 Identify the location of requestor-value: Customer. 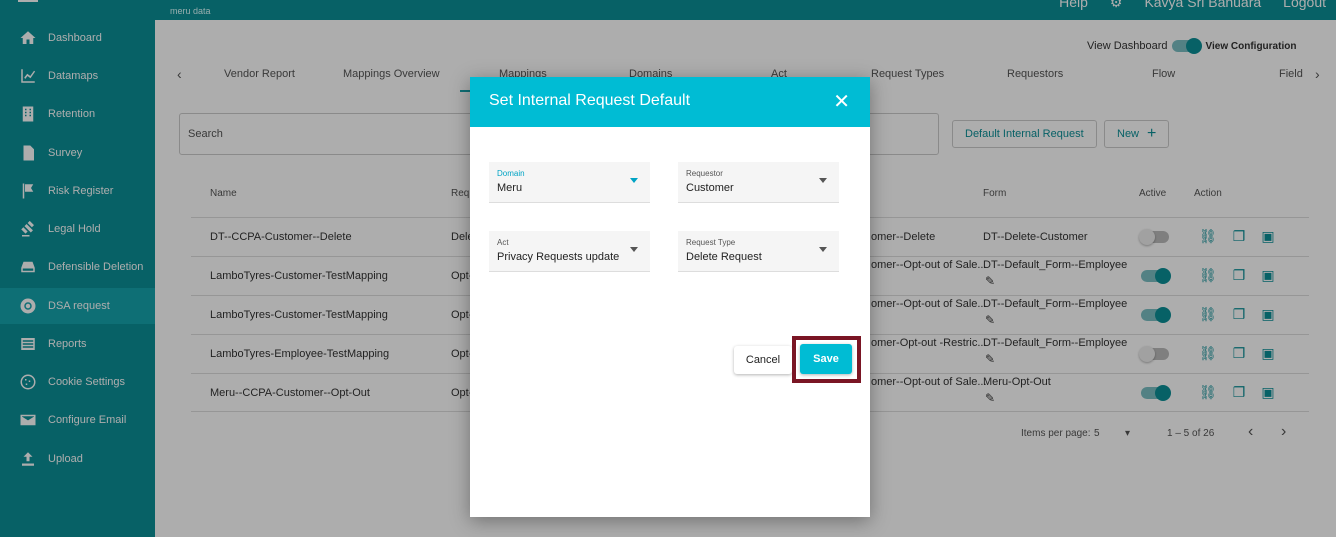
(710, 188).